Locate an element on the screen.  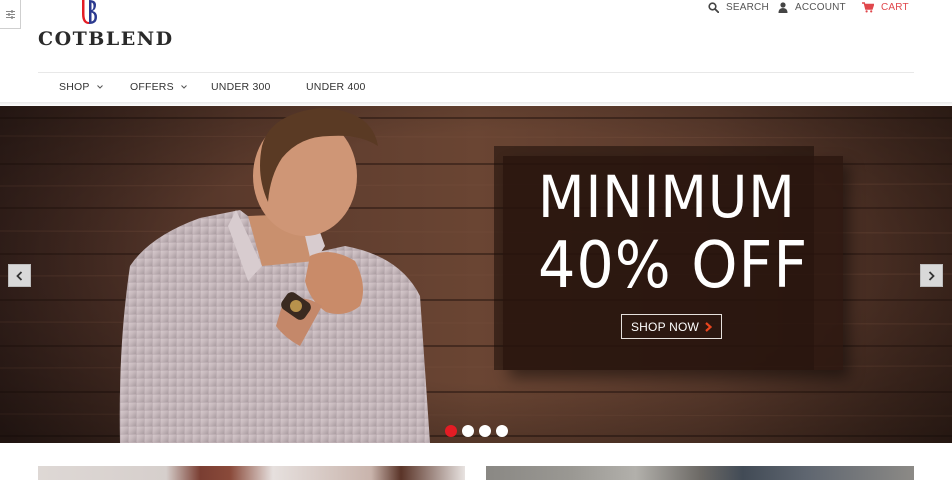
account-label: ACCOUNT is located at coordinates (820, 7).